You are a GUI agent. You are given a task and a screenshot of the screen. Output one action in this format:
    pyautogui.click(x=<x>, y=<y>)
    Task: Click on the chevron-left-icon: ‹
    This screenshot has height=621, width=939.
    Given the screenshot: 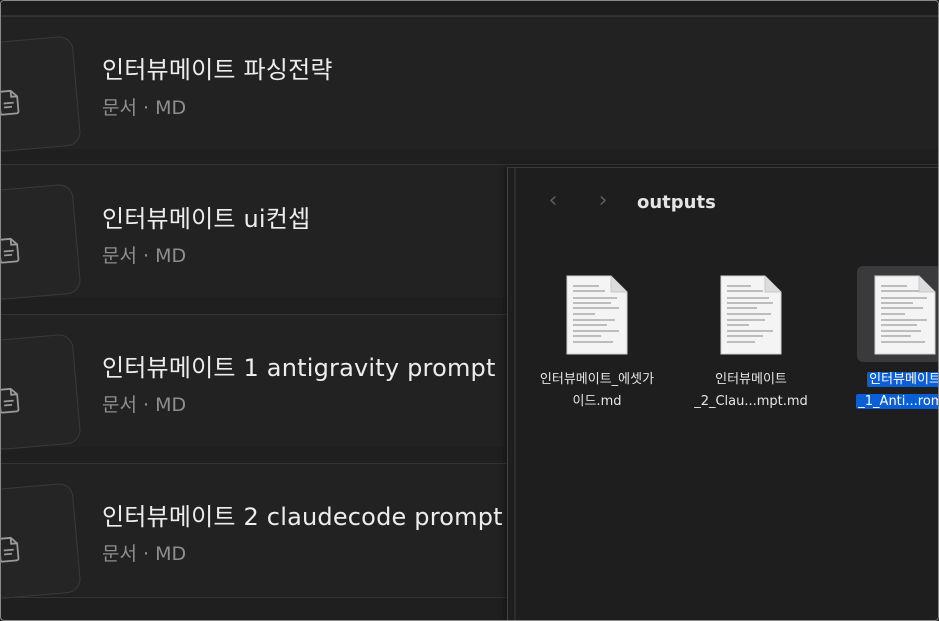 What is the action you would take?
    pyautogui.click(x=553, y=201)
    